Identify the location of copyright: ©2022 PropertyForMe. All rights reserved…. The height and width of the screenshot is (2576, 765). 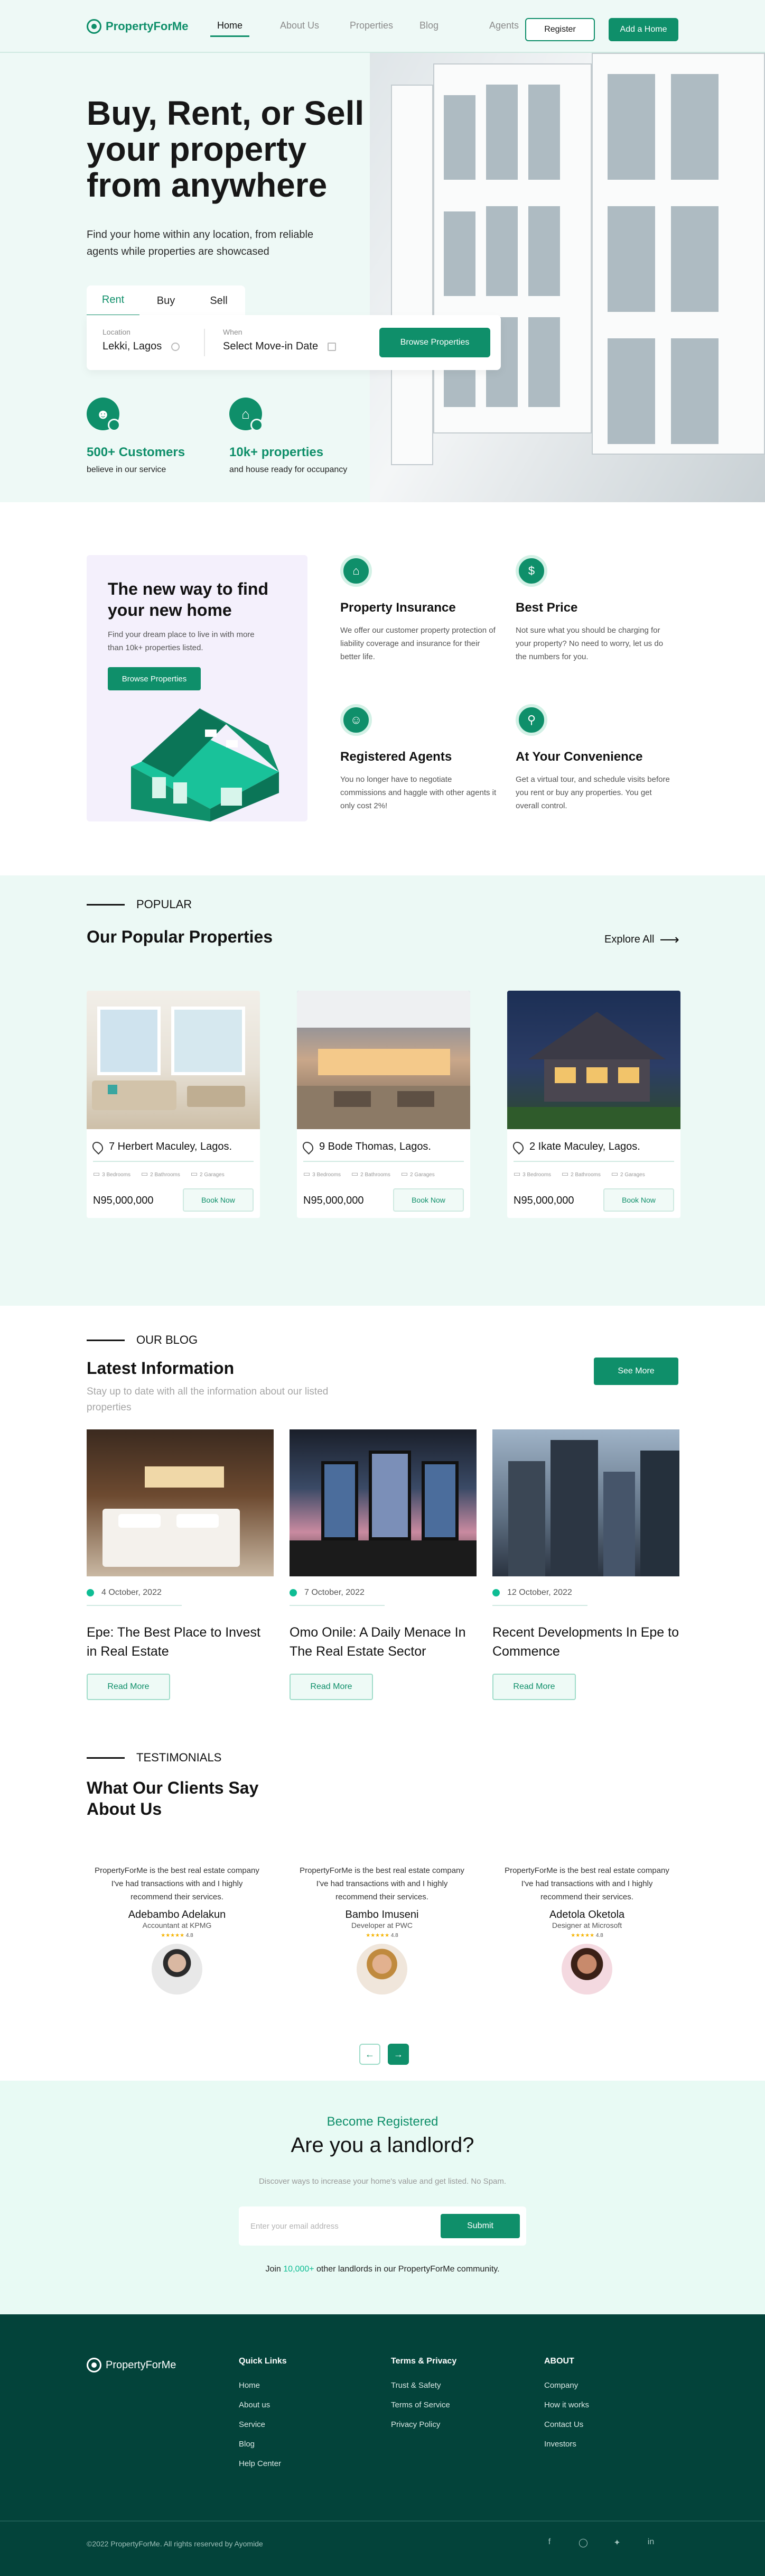
(175, 2544).